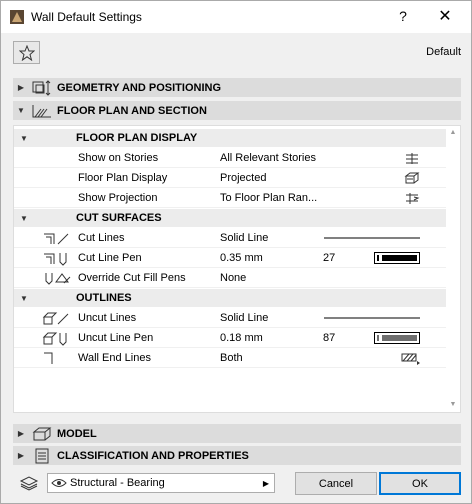  I want to click on subhead-floor-plan-display: ▼ FLOOR PLAN DISPLAY, so click(230, 138).